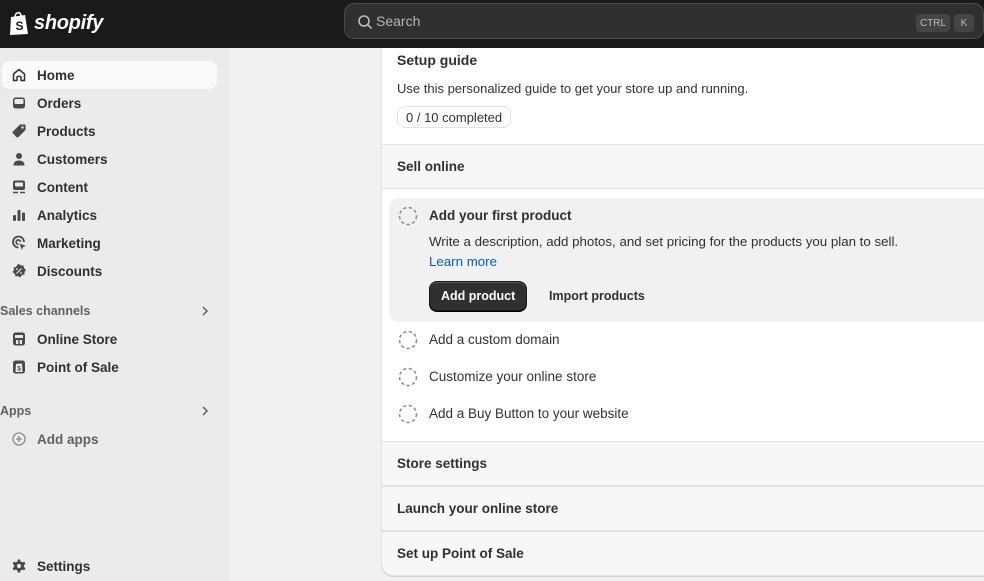  Describe the element at coordinates (683, 340) in the screenshot. I see `task-add-custom-domain: Add a custom domain` at that location.